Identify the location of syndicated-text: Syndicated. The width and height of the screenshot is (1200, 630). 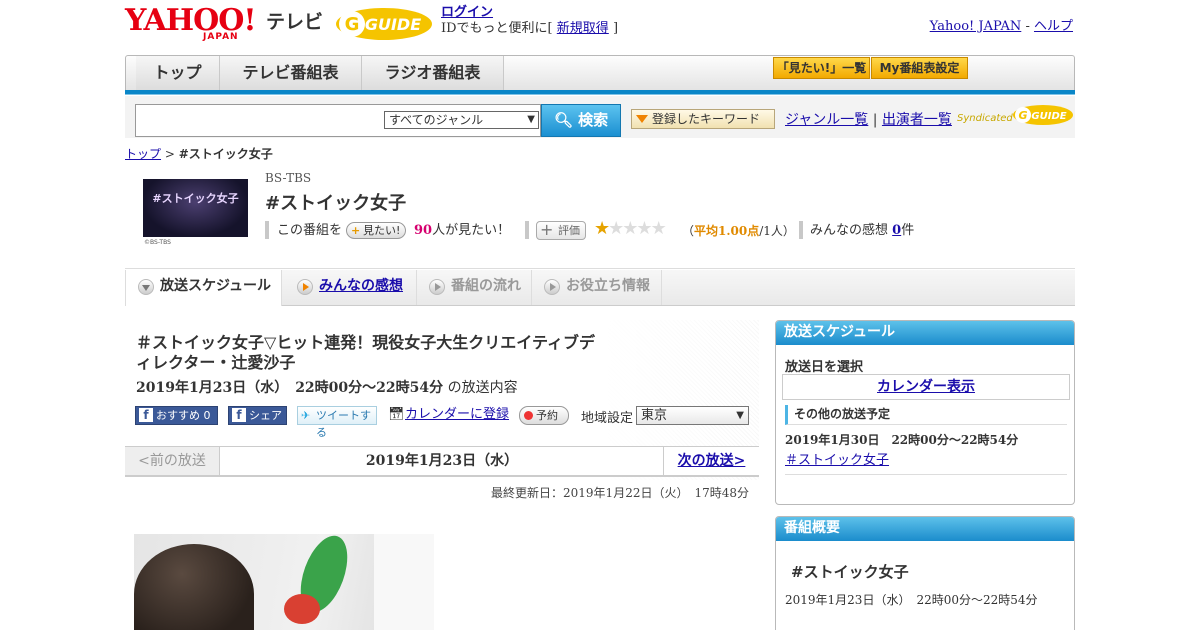
(985, 118).